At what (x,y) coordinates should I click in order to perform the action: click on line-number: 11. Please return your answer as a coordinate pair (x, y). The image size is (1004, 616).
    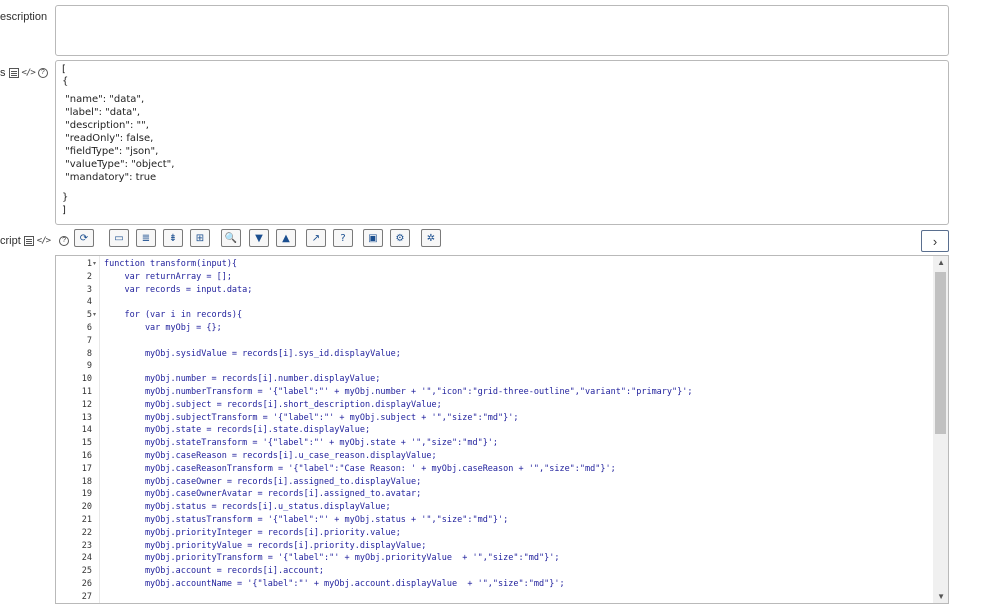
    Looking at the image, I should click on (86, 392).